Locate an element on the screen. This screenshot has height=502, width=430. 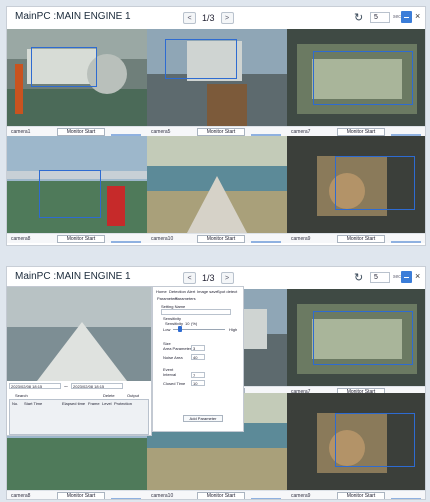
col-header: Start Time is located at coordinates (33, 403).